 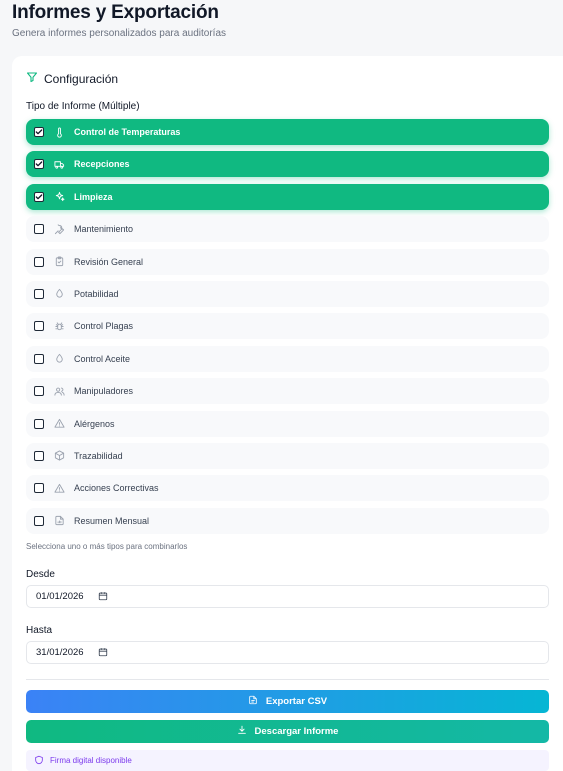 What do you see at coordinates (59, 229) in the screenshot?
I see `wrench-icon` at bounding box center [59, 229].